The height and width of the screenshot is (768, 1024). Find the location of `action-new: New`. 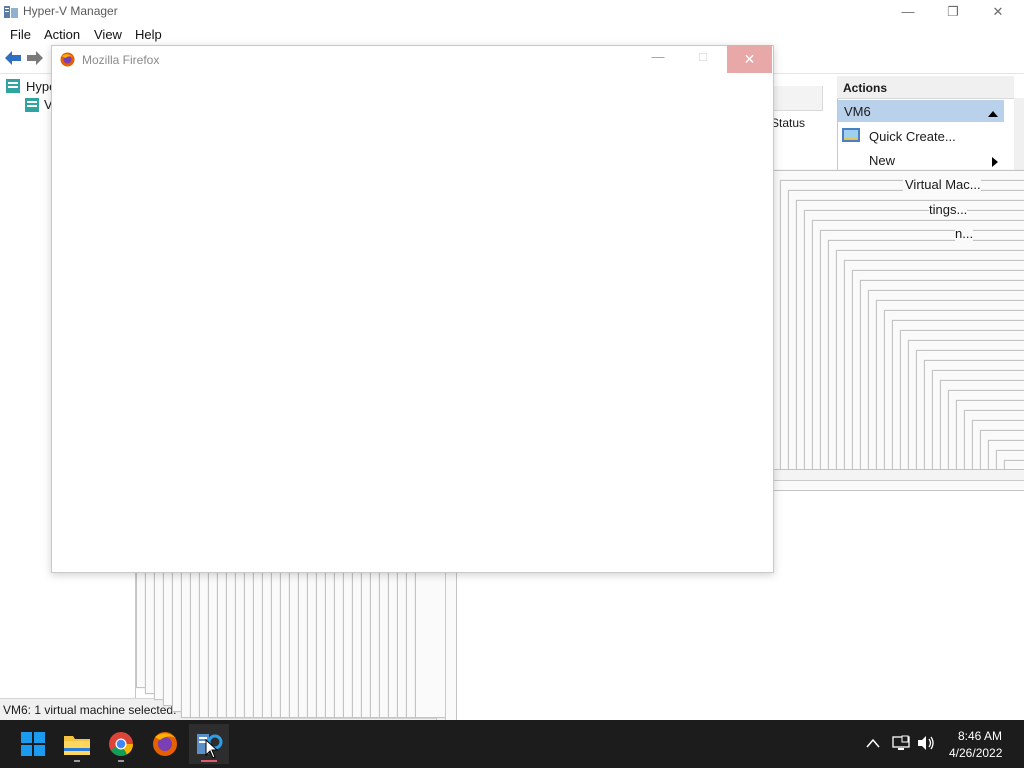

action-new: New is located at coordinates (882, 160).